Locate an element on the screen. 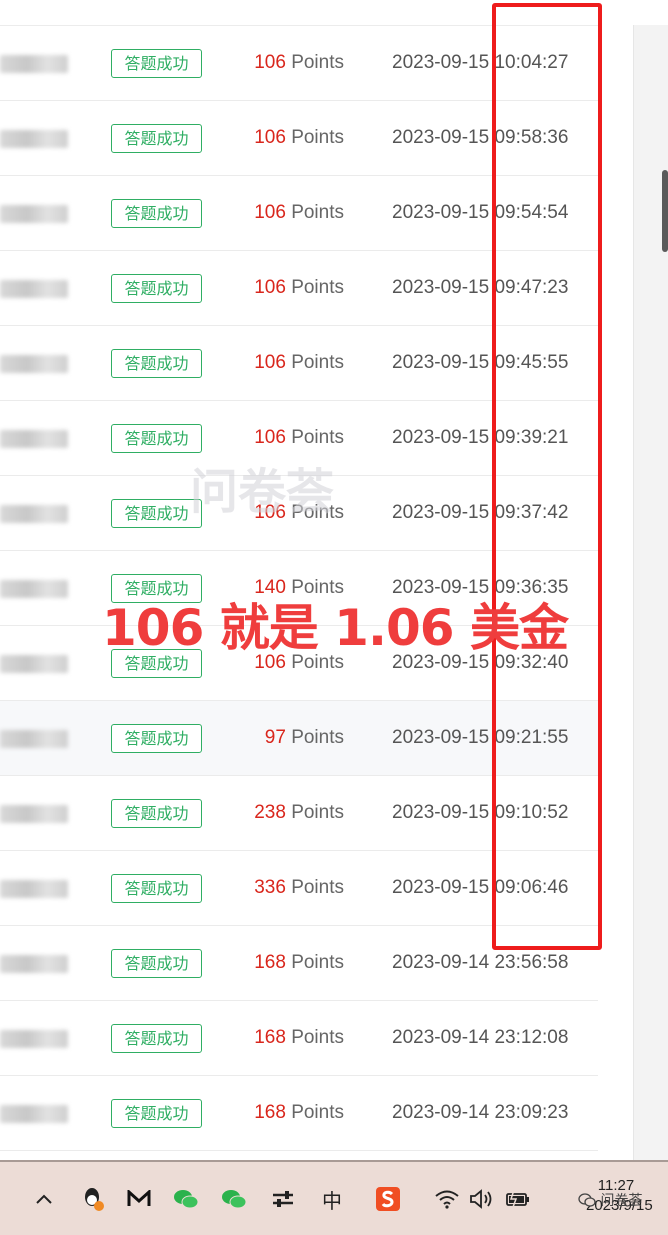 The image size is (668, 1235). sogou-icon is located at coordinates (388, 1199).